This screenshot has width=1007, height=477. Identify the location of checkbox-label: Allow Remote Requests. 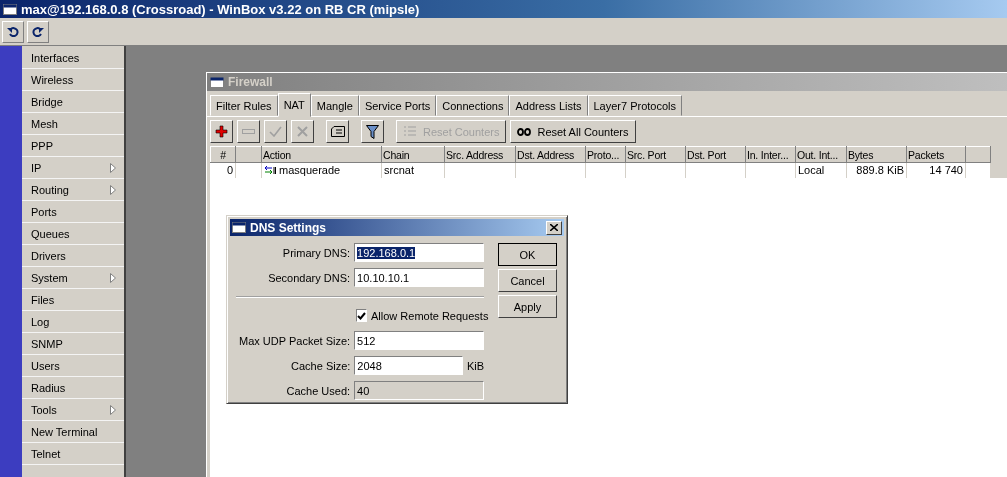
(430, 315).